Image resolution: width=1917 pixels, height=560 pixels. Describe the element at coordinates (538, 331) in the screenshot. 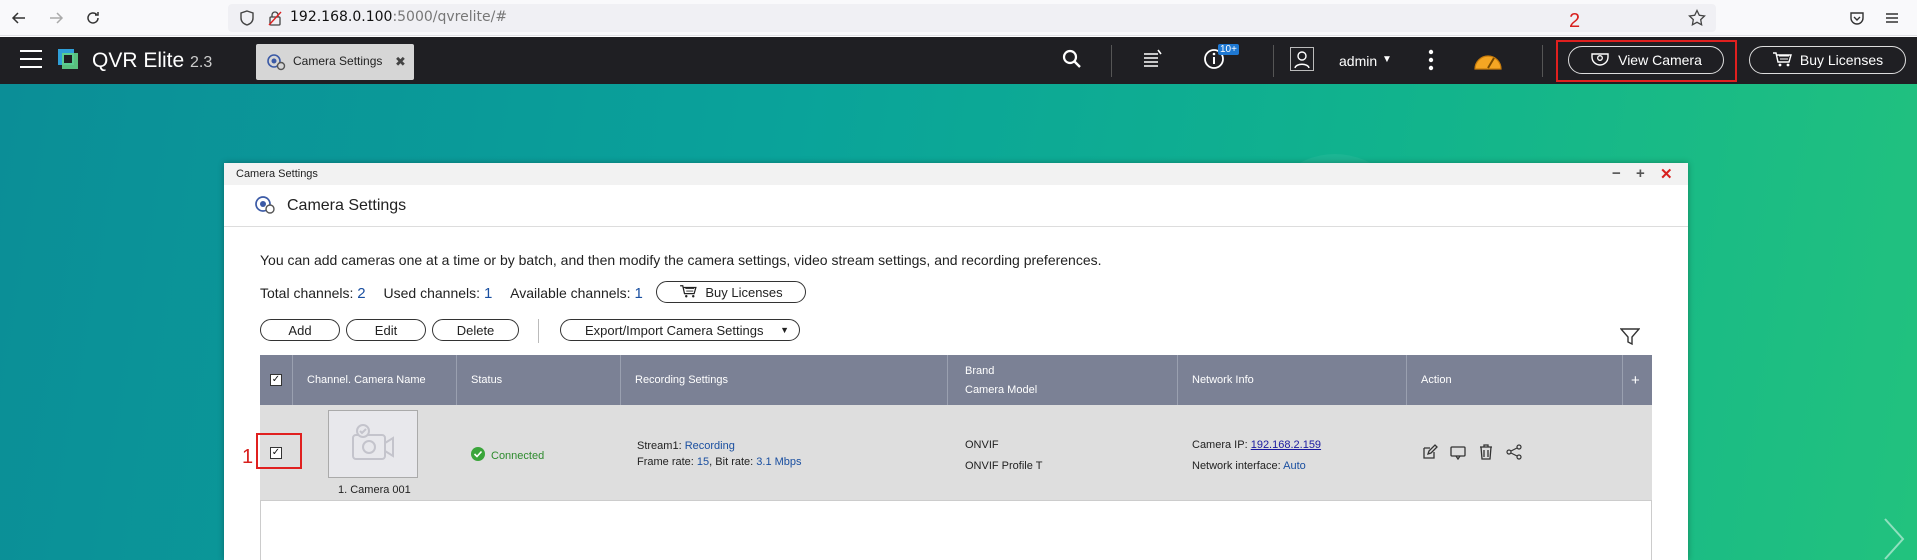

I see `toolbar-divider` at that location.